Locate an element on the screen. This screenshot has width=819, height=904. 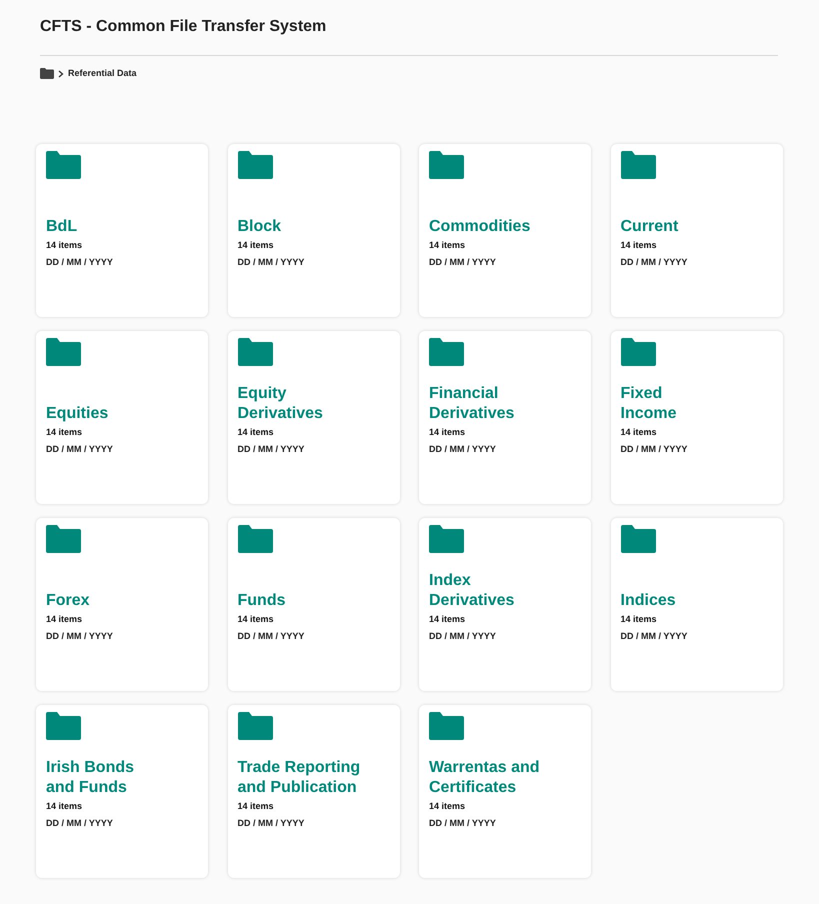
folder-card: Warrentas and Certificates 14 items DD / MM / YYYY is located at coordinates (505, 791).